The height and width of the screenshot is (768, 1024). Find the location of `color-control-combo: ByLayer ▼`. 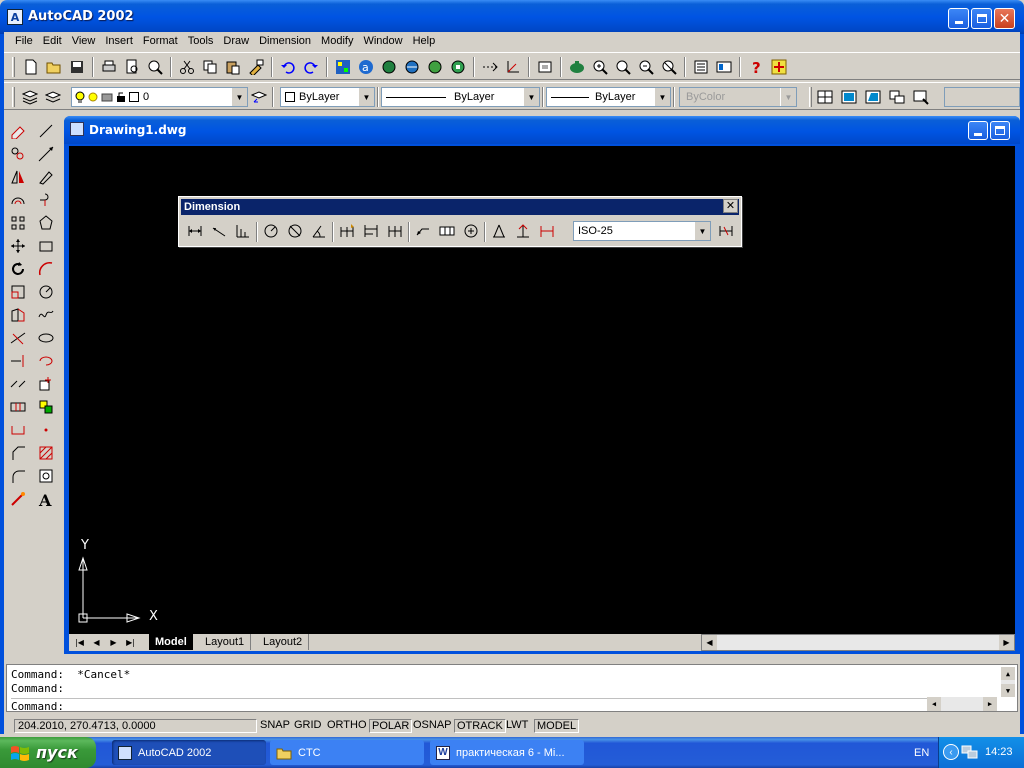

color-control-combo: ByLayer ▼ is located at coordinates (327, 97).